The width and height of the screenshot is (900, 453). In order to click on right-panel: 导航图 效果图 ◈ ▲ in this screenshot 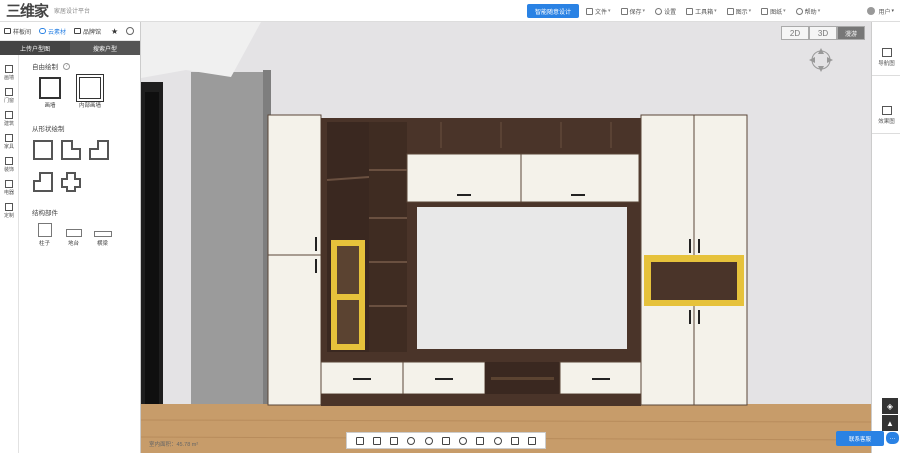, I will do `click(885, 237)`.